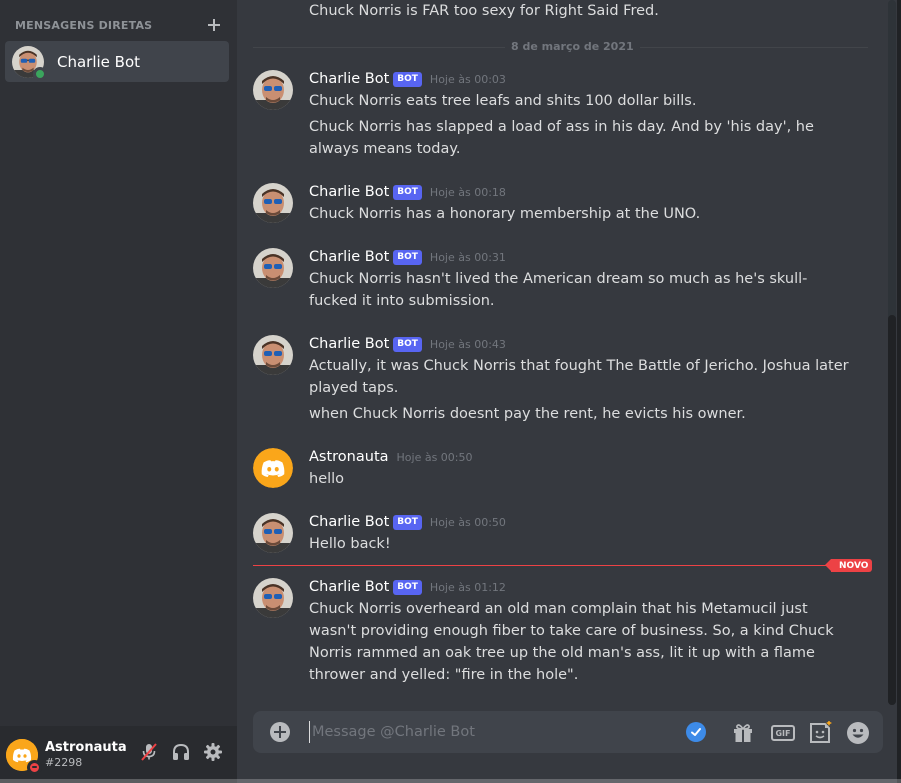 The image size is (901, 783). I want to click on message-text: Hello back!, so click(350, 544).